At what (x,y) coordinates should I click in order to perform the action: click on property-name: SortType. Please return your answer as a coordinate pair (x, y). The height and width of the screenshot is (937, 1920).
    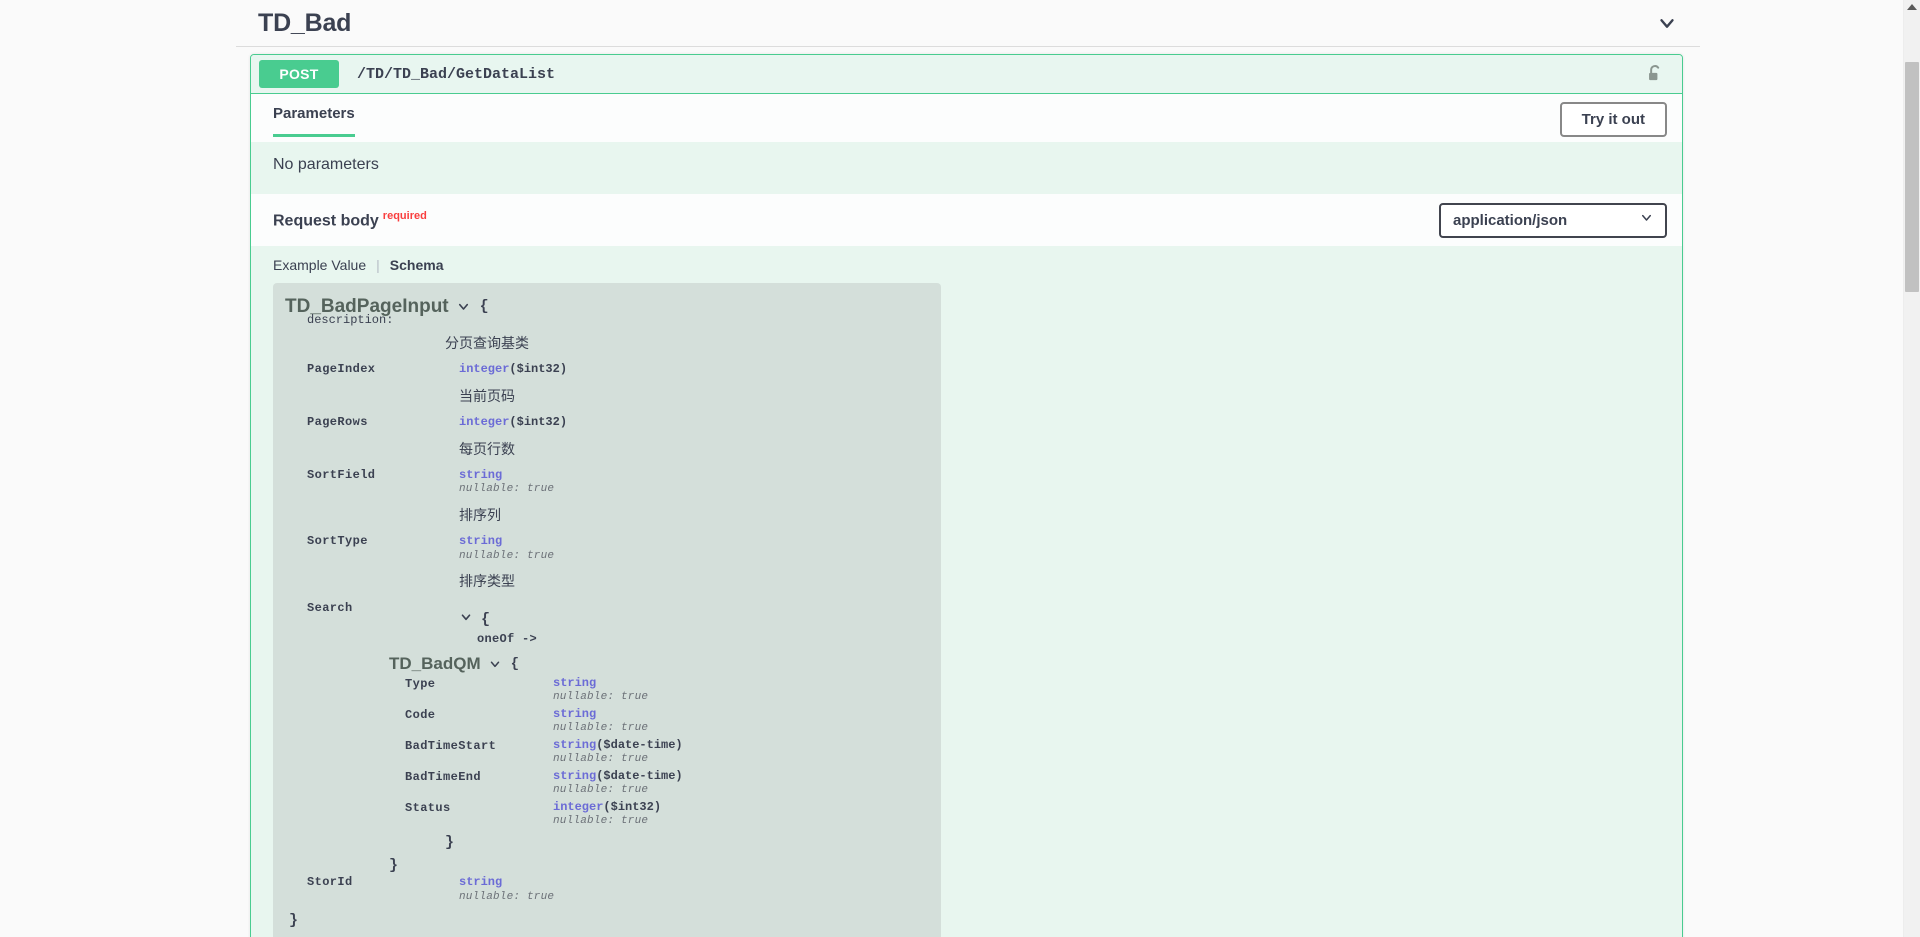
    Looking at the image, I should click on (337, 541).